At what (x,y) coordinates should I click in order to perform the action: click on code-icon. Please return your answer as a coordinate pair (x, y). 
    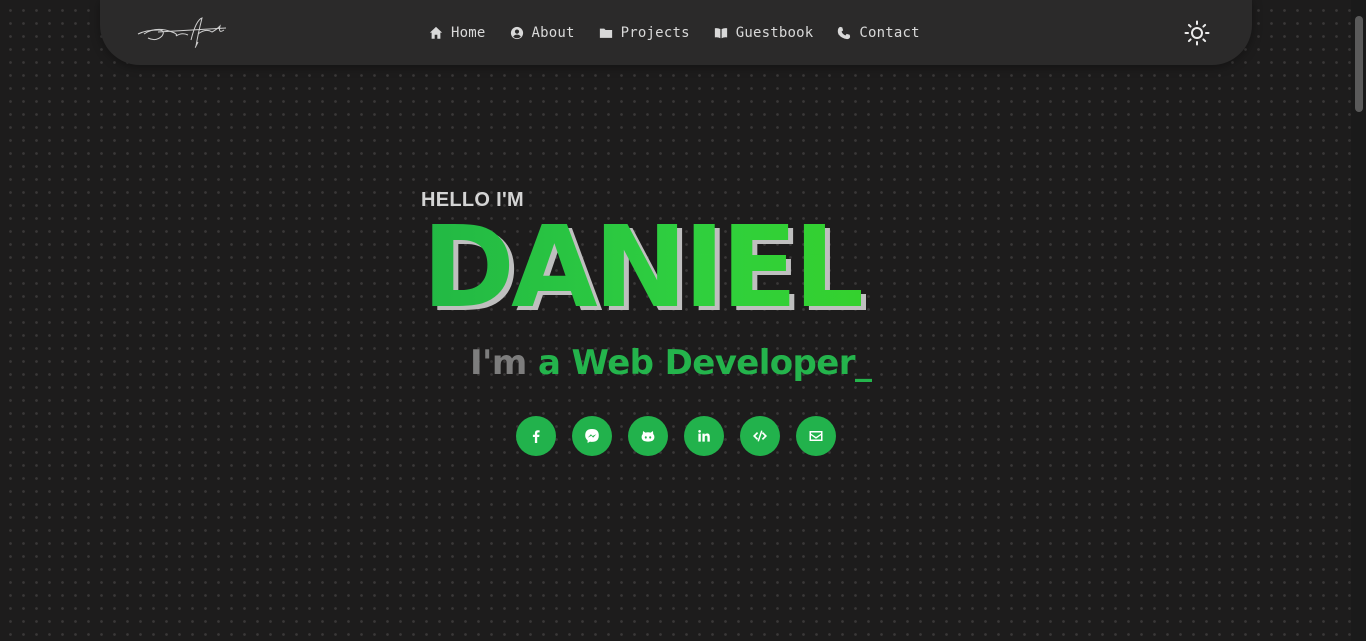
    Looking at the image, I should click on (760, 436).